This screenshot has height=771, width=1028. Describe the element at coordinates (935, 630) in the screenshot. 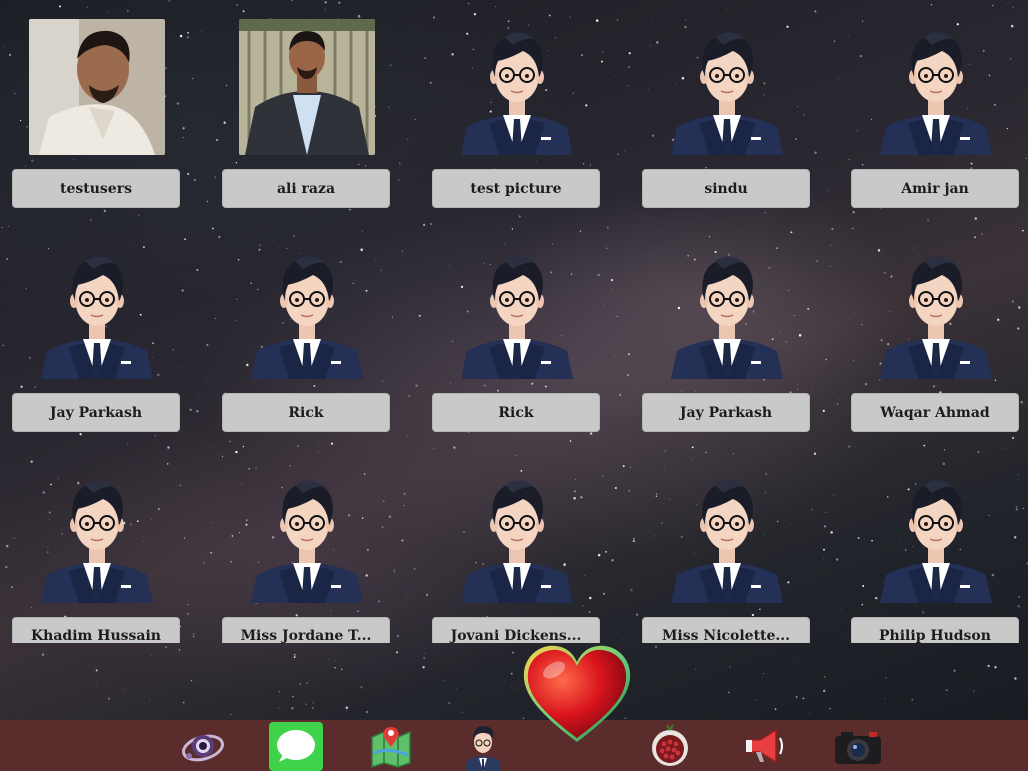

I see `contact-name-button: Philip Hudson` at that location.